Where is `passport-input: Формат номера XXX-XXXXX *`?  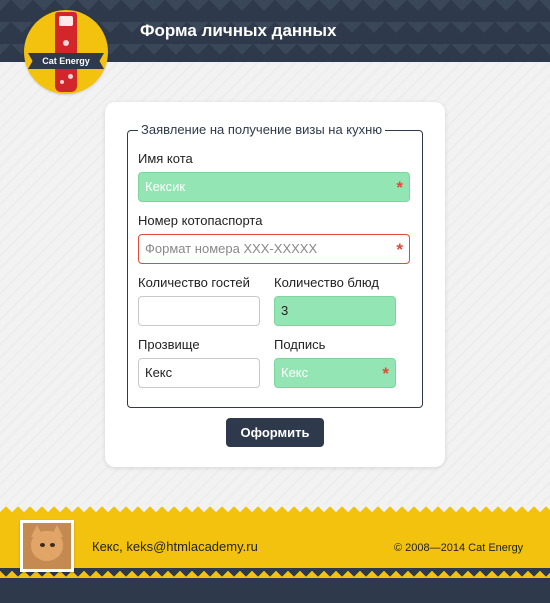
passport-input: Формат номера XXX-XXXXX * is located at coordinates (274, 249).